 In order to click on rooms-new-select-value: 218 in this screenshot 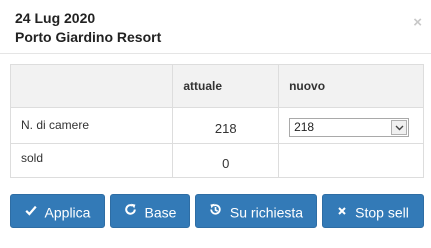, I will do `click(304, 127)`.